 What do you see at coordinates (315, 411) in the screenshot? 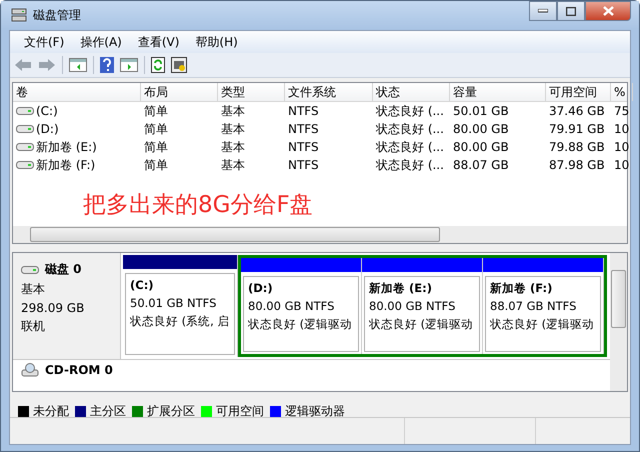
I see `legend-label: 逻辑驱动器` at bounding box center [315, 411].